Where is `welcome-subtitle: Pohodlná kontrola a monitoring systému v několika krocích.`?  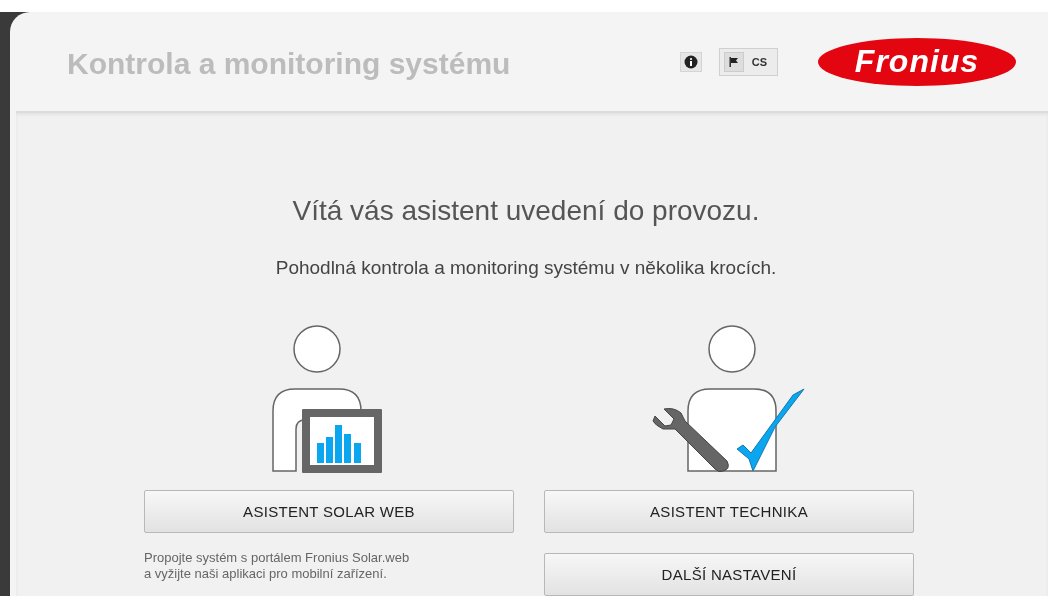 welcome-subtitle: Pohodlná kontrola a monitoring systému v několika krocích. is located at coordinates (526, 268).